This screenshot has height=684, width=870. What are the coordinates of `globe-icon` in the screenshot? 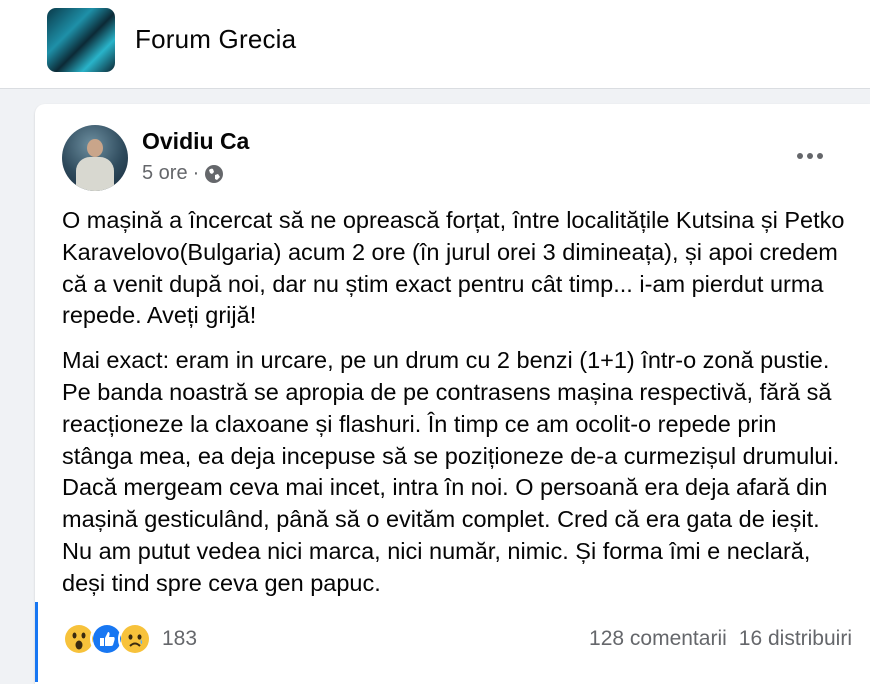 It's located at (214, 174).